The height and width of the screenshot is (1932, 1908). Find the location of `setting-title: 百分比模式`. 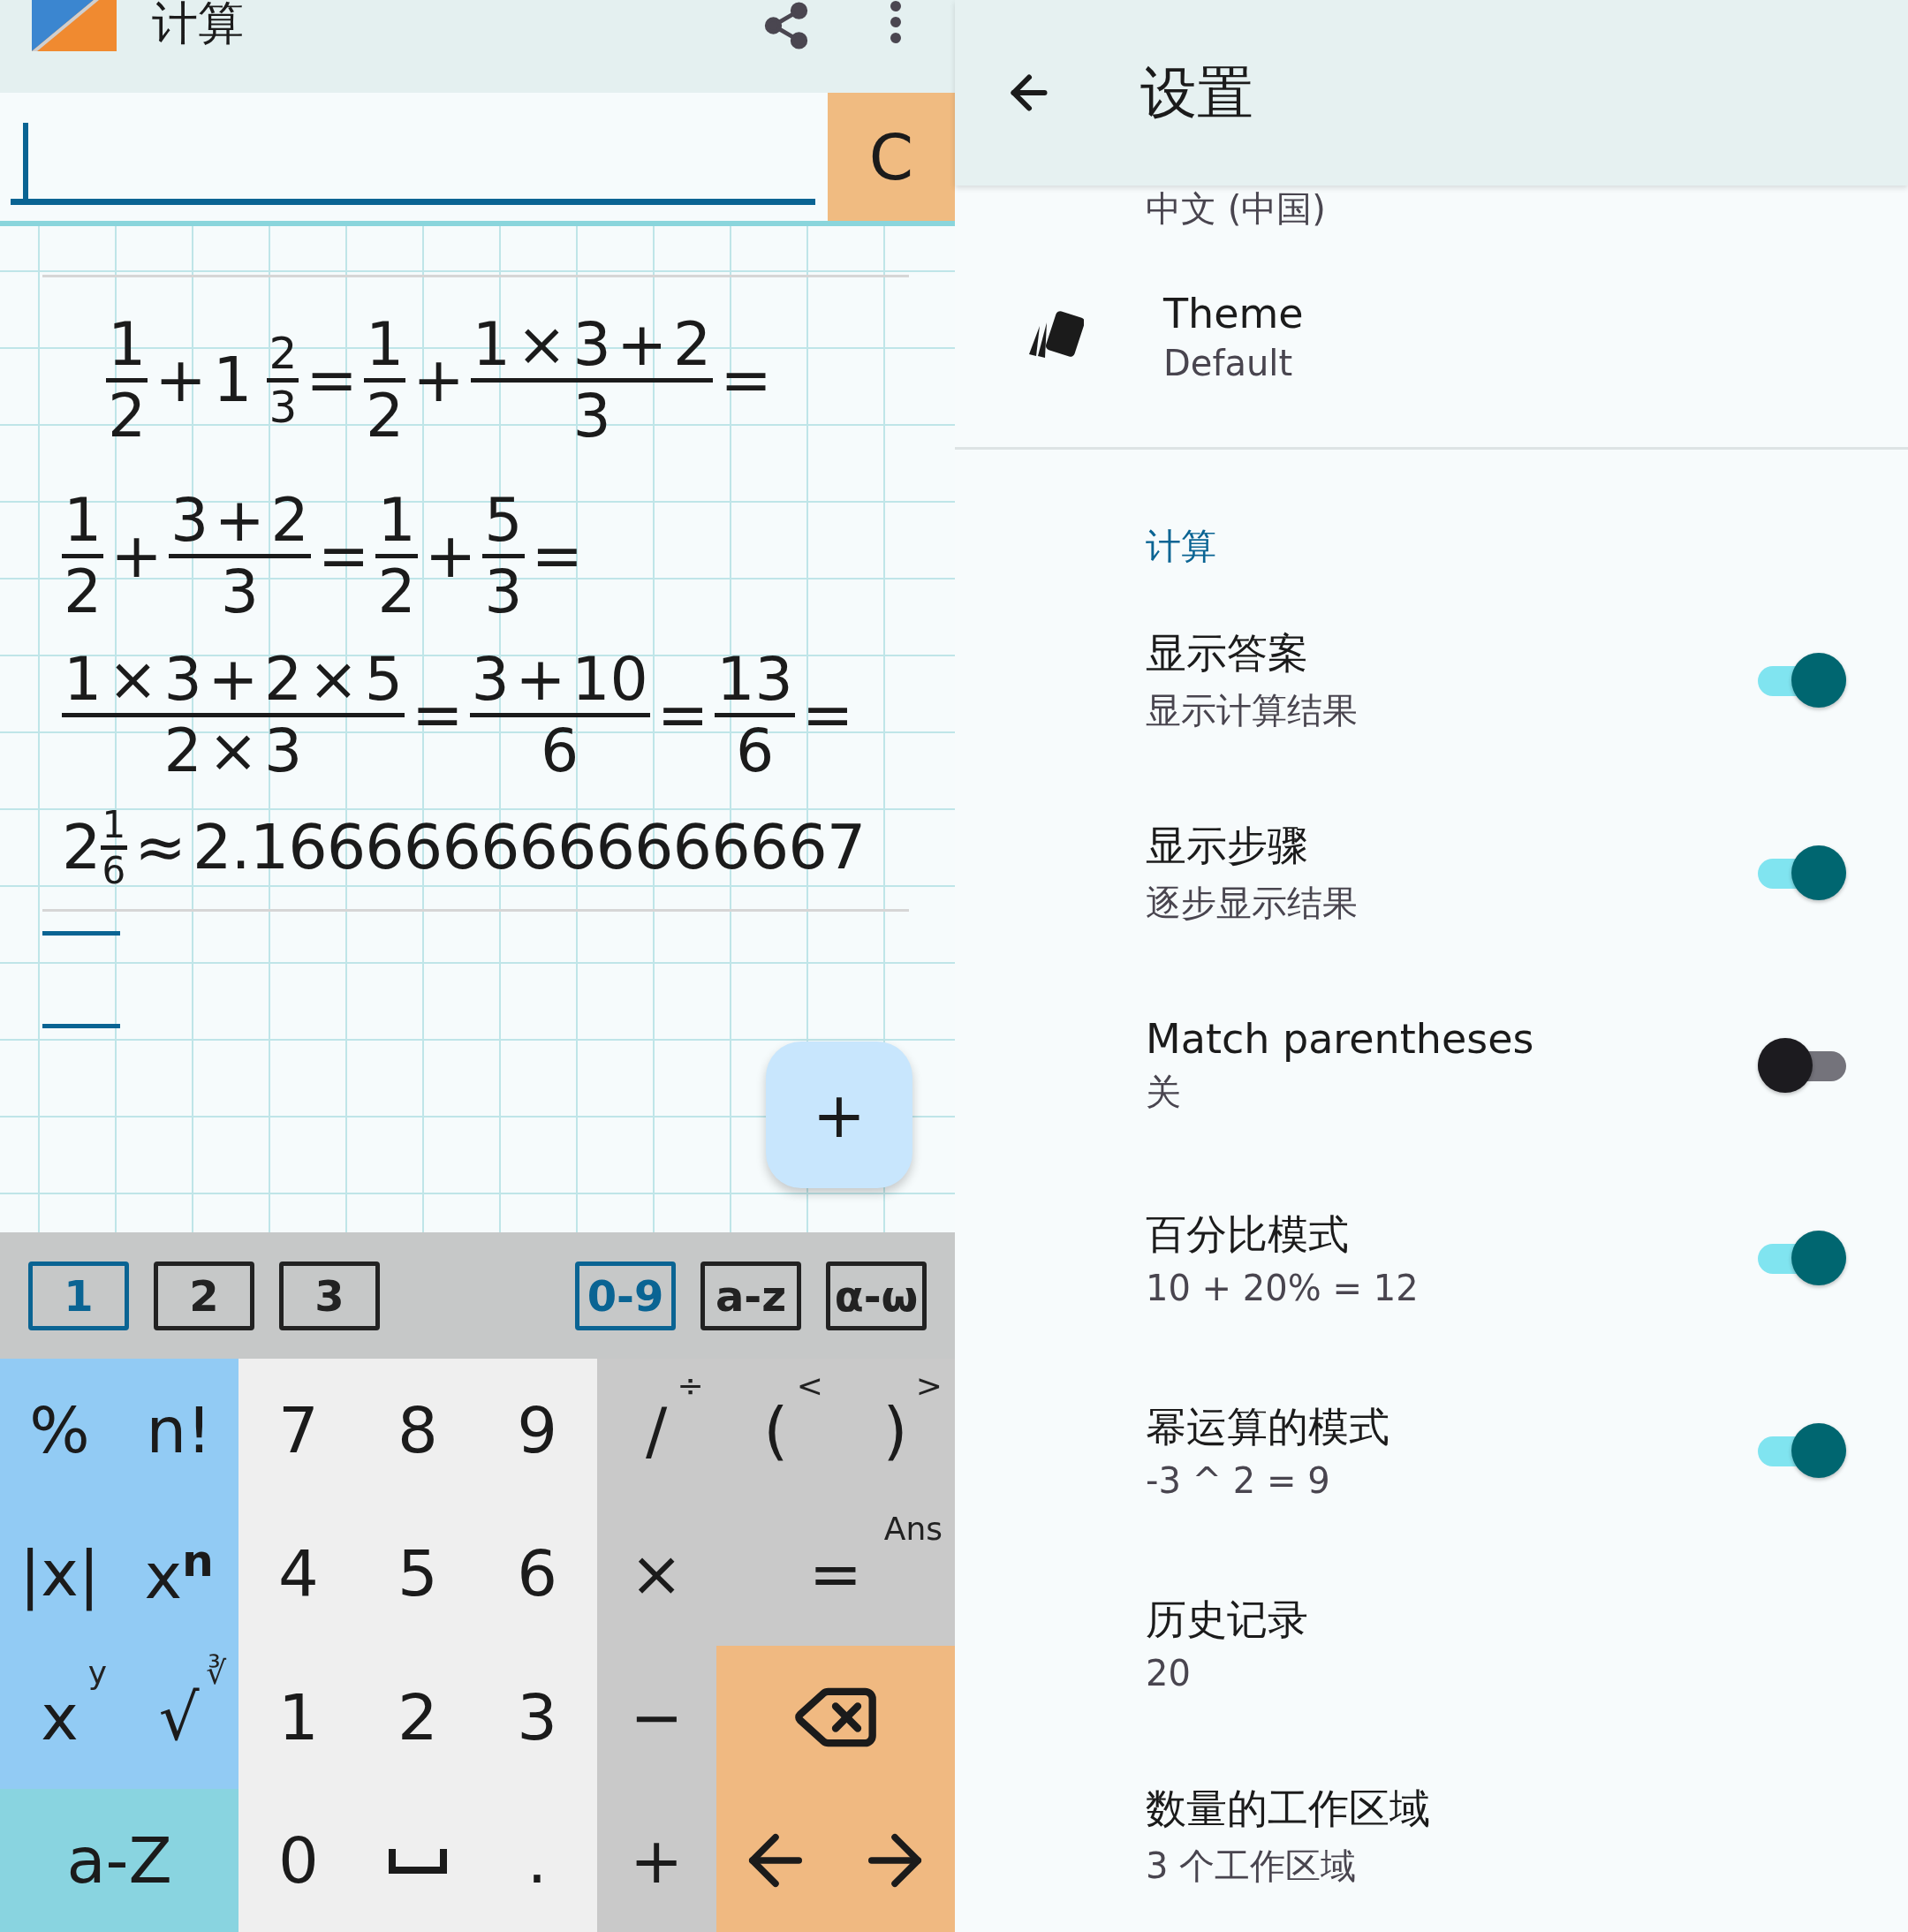

setting-title: 百分比模式 is located at coordinates (1248, 1234).